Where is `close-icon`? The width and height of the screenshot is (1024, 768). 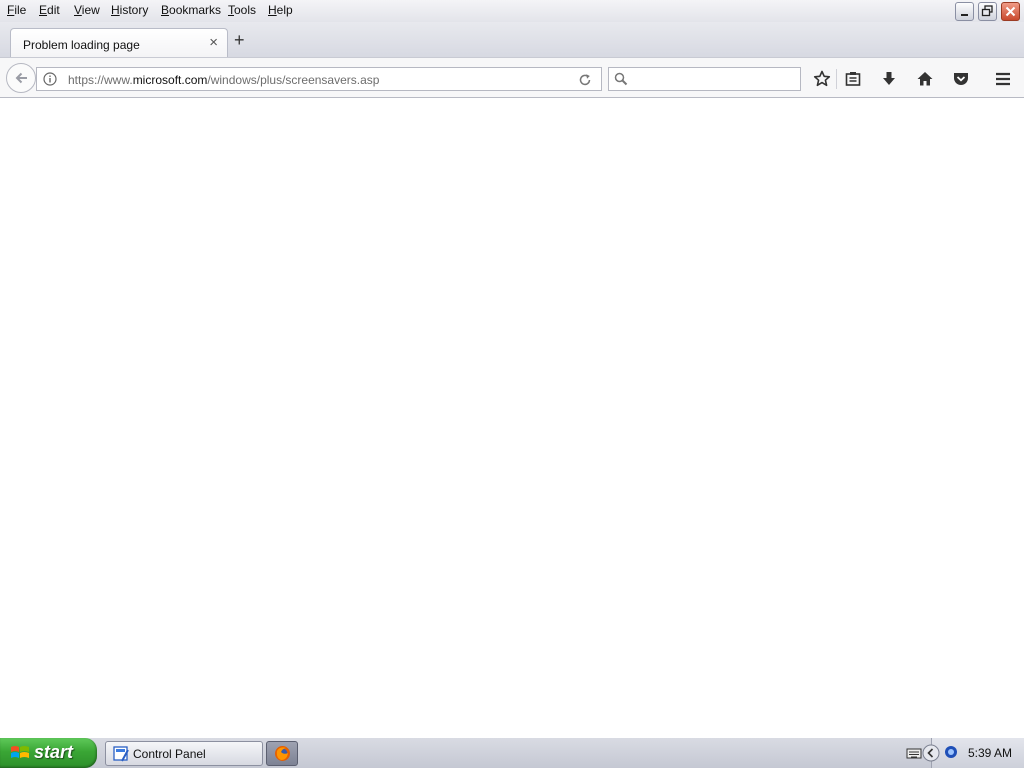
close-icon is located at coordinates (1010, 11).